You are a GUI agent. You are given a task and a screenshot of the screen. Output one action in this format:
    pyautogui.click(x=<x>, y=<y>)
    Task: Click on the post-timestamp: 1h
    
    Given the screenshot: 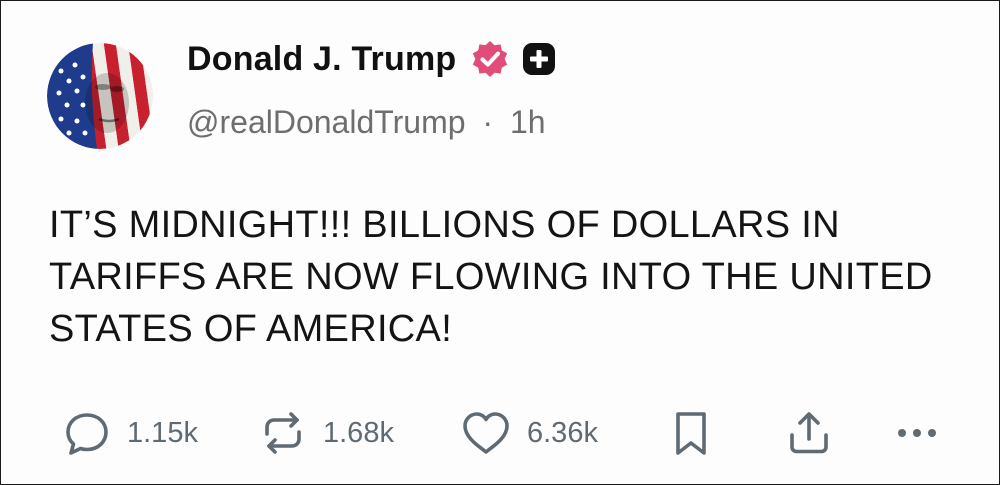 What is the action you would take?
    pyautogui.click(x=528, y=122)
    